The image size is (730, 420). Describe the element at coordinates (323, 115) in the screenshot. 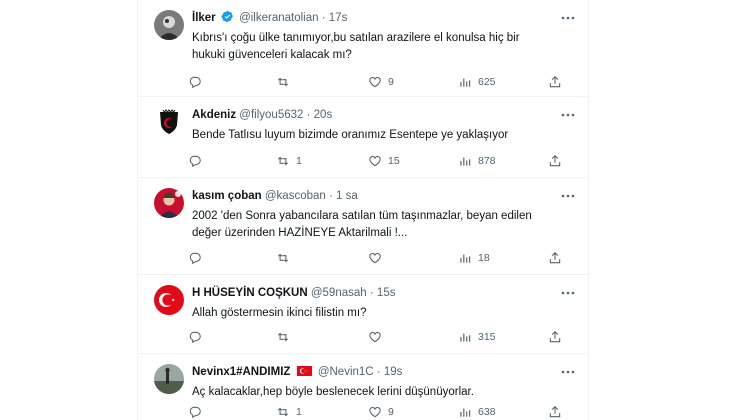

I see `timestamp: 20s` at that location.